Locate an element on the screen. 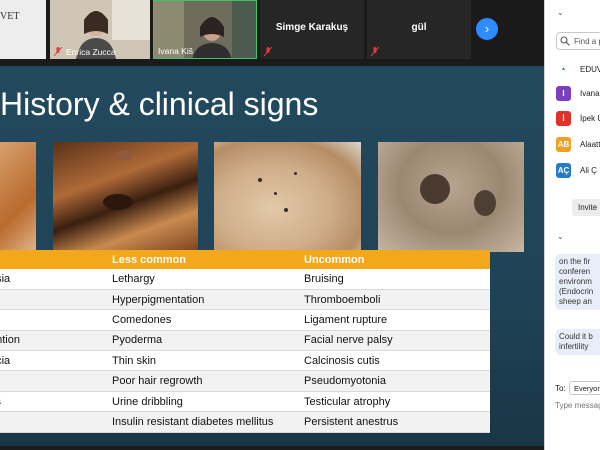 This screenshot has height=450, width=600. avatar-logo-icon: ▲ is located at coordinates (563, 69).